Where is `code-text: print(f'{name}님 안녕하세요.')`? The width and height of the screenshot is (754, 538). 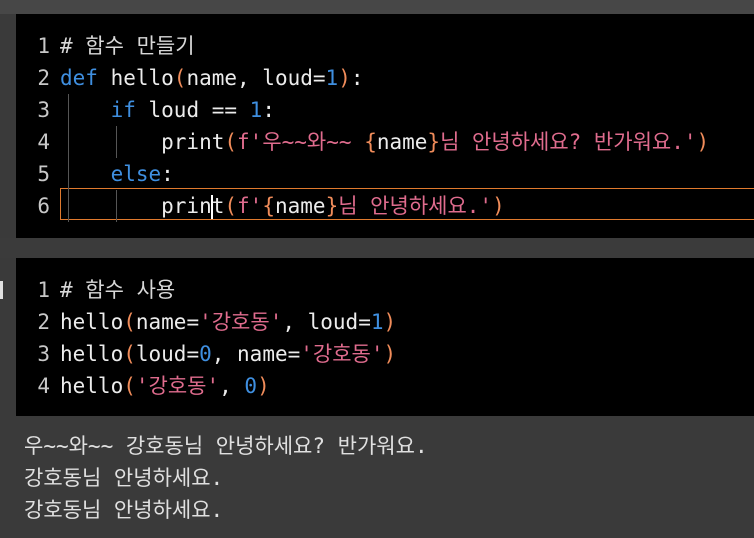 code-text: print(f'{name}님 안녕하세요.') is located at coordinates (282, 206).